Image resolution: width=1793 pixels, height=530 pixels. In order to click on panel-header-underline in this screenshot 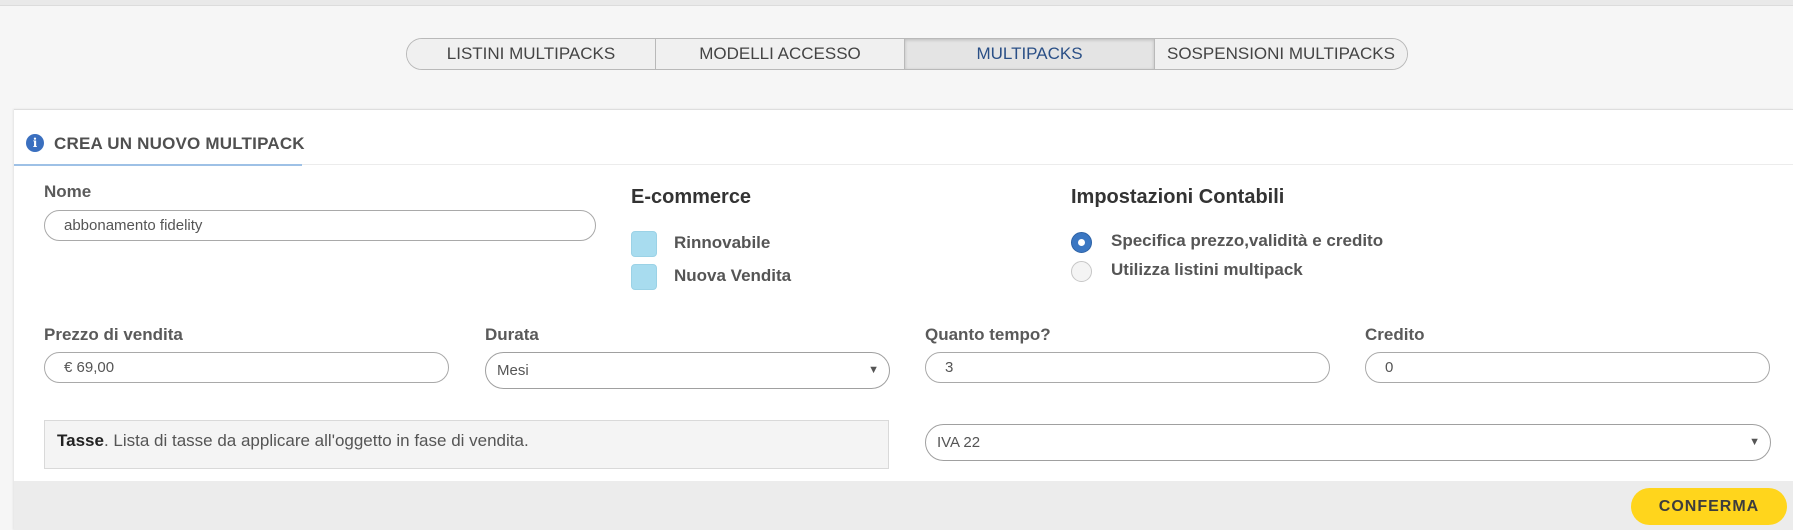, I will do `click(158, 165)`.